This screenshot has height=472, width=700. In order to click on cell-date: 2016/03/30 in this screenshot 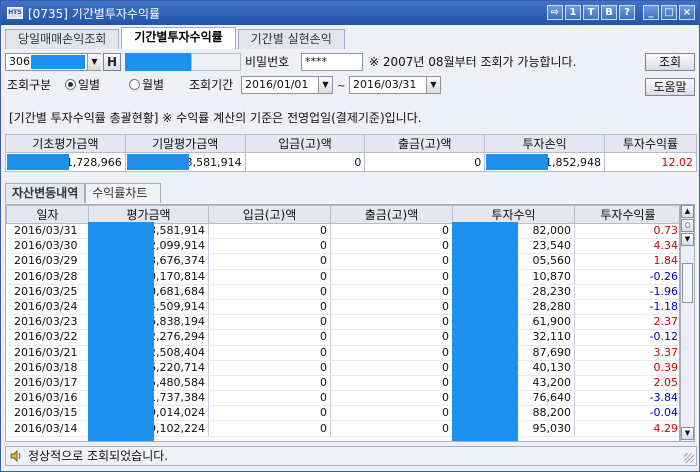, I will do `click(47, 246)`.